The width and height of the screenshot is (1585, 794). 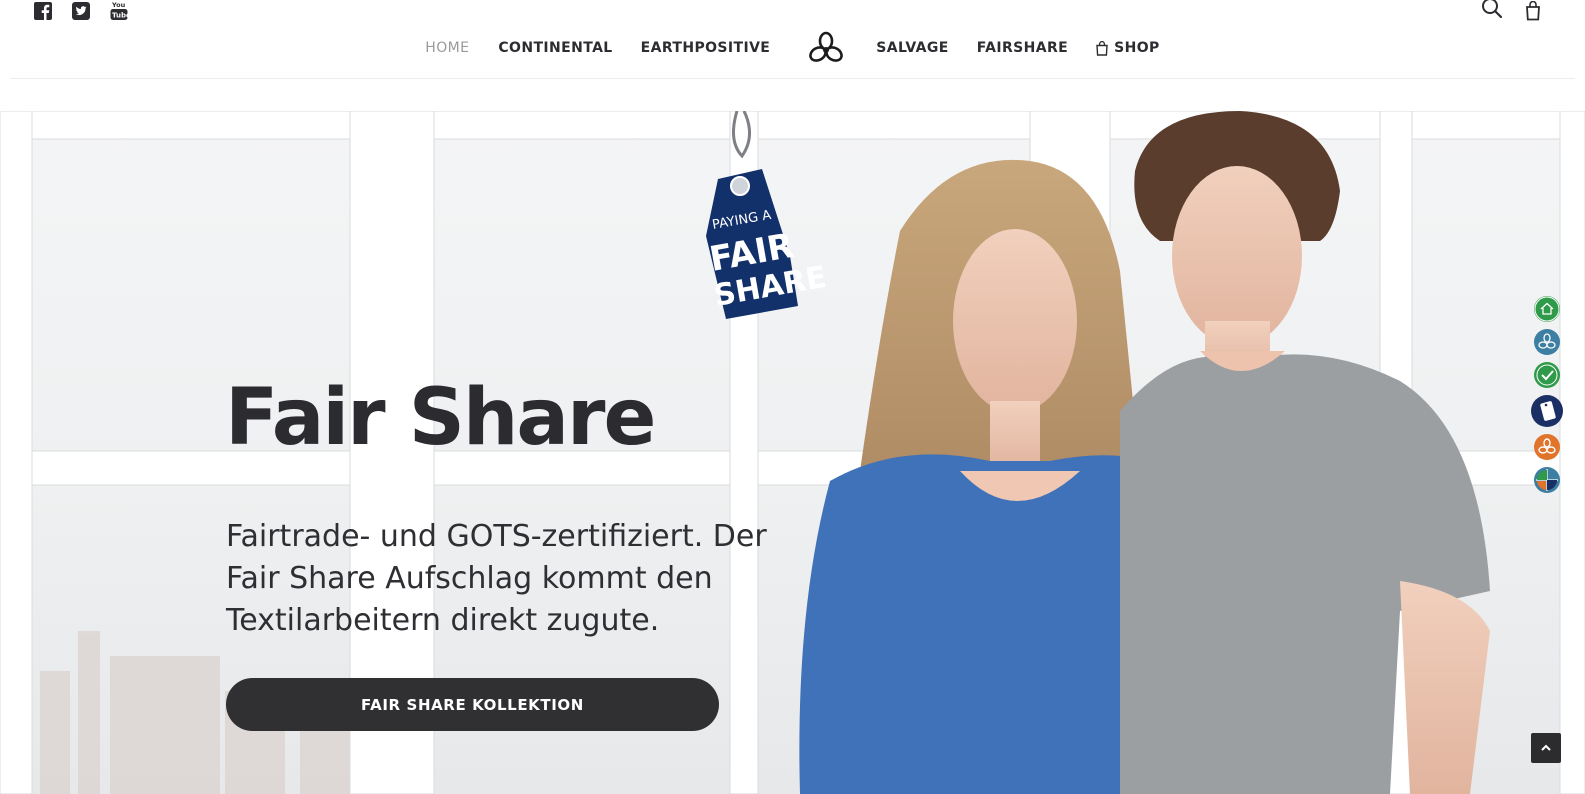 I want to click on search-icon, so click(x=1492, y=11).